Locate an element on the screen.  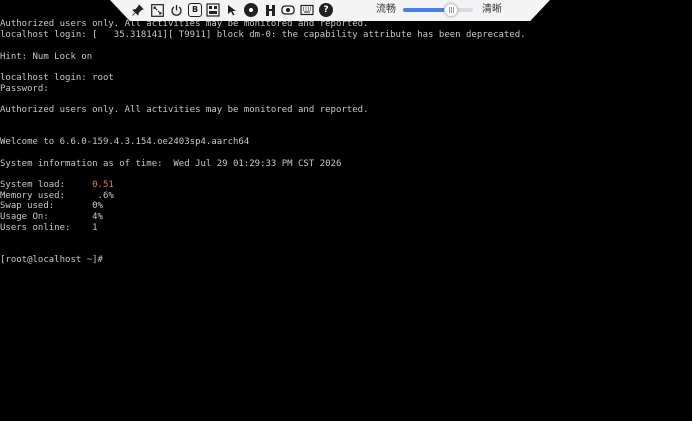
bold-b-icon: B is located at coordinates (195, 10).